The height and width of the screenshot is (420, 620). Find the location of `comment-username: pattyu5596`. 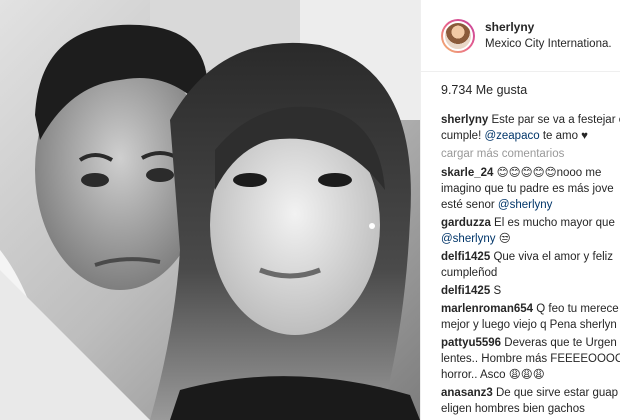

comment-username: pattyu5596 is located at coordinates (471, 343).